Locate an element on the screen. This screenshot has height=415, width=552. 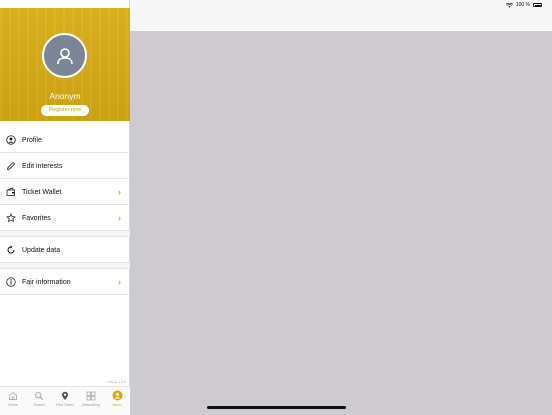
wallet-icon is located at coordinates (11, 192).